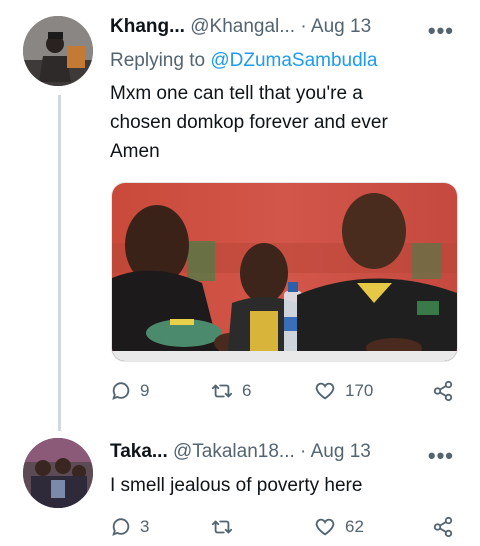  Describe the element at coordinates (236, 485) in the screenshot. I see `tweet-text: I smell jealous of poverty here` at that location.